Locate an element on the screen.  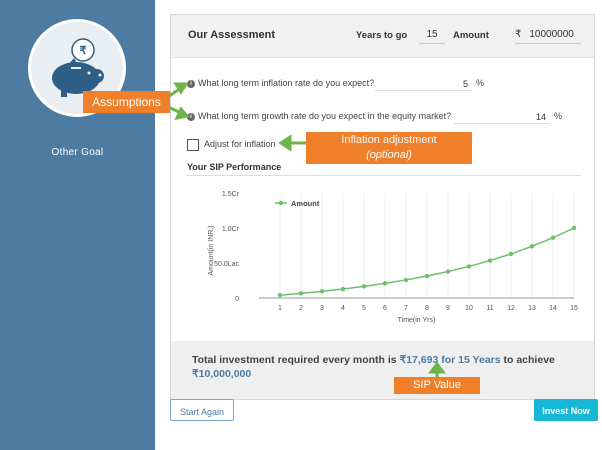
y-tick-label: 1.0Cr is located at coordinates (231, 229).